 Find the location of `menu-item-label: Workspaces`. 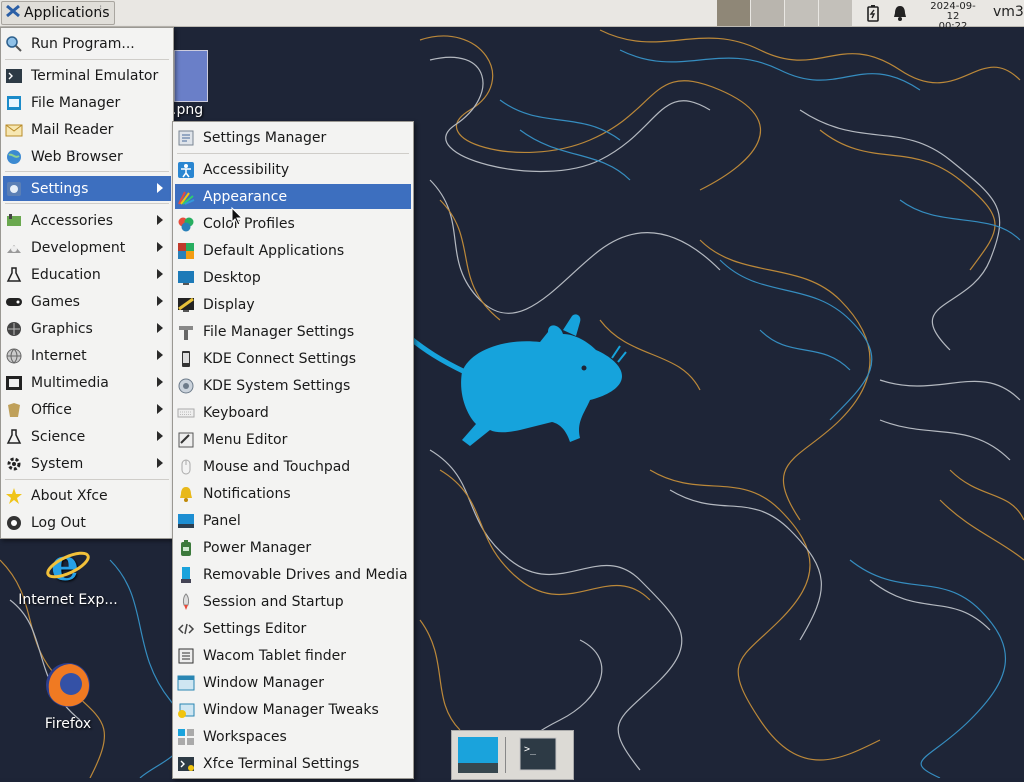

menu-item-label: Workspaces is located at coordinates (245, 736).